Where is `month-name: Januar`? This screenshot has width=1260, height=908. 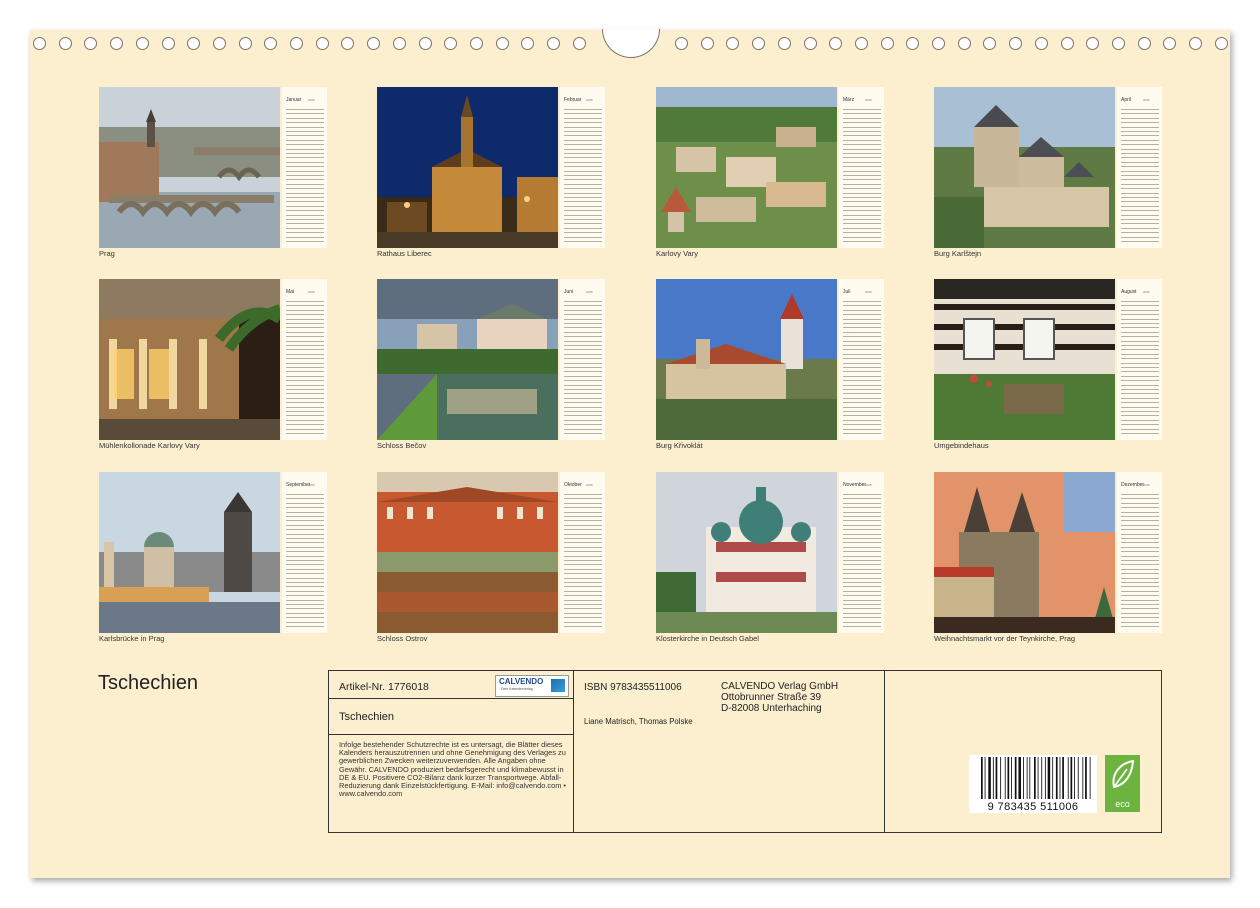
month-name: Januar is located at coordinates (294, 100).